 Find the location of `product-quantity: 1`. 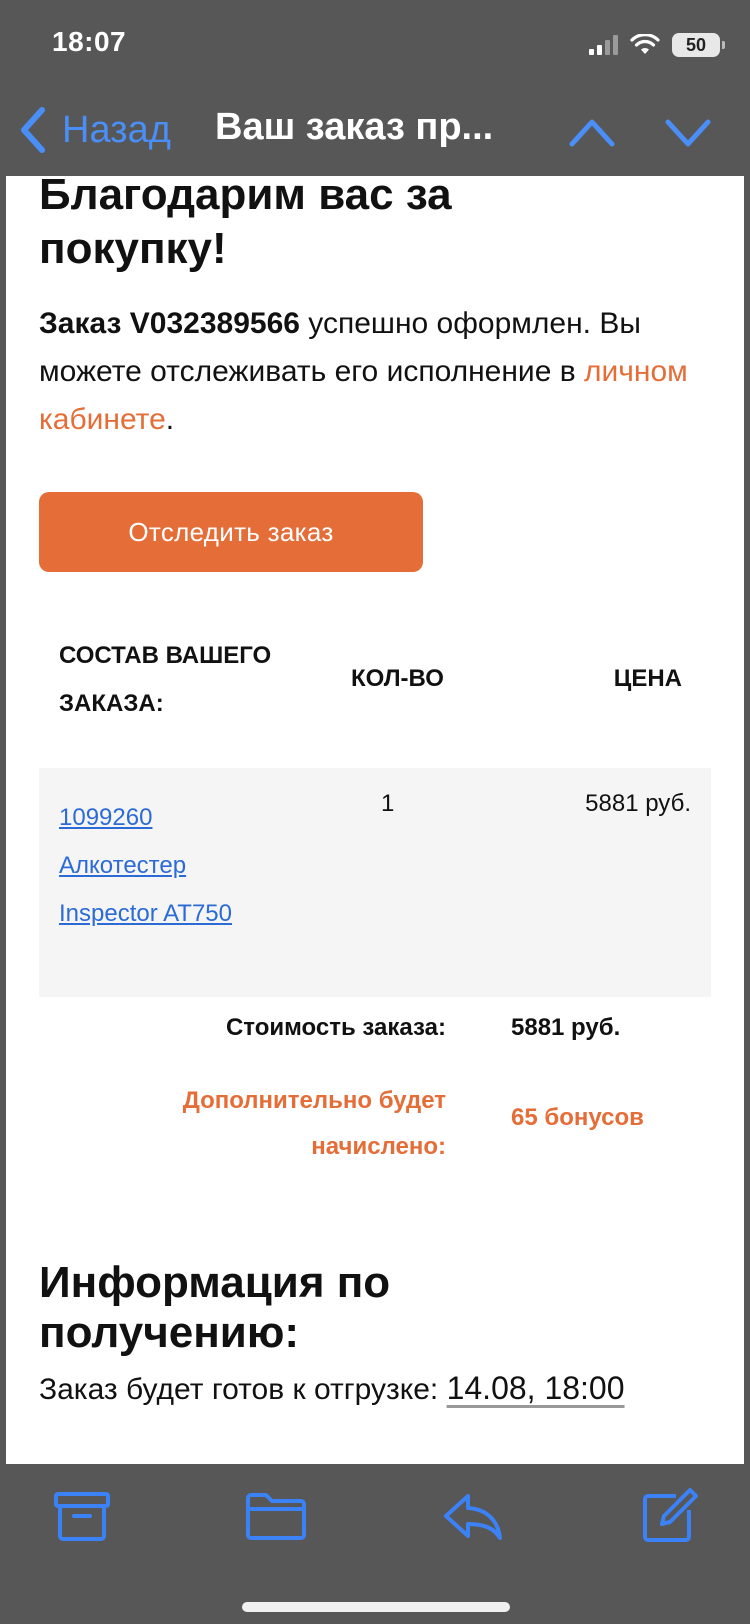

product-quantity: 1 is located at coordinates (388, 803).